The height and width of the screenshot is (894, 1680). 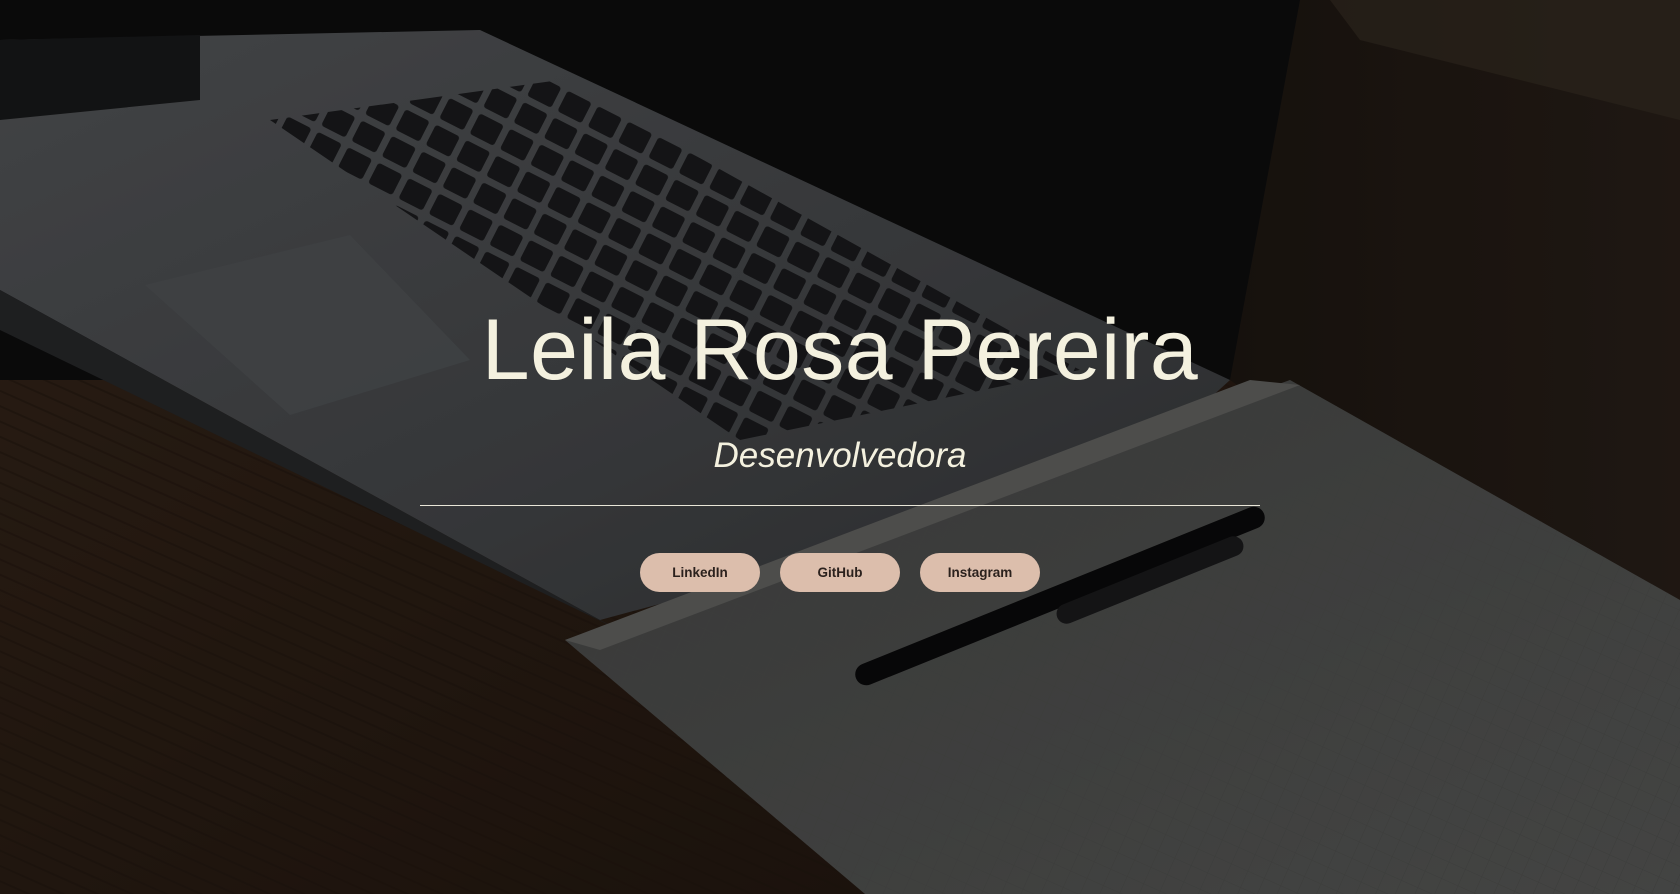 What do you see at coordinates (980, 572) in the screenshot?
I see `instagram-button: Instagram` at bounding box center [980, 572].